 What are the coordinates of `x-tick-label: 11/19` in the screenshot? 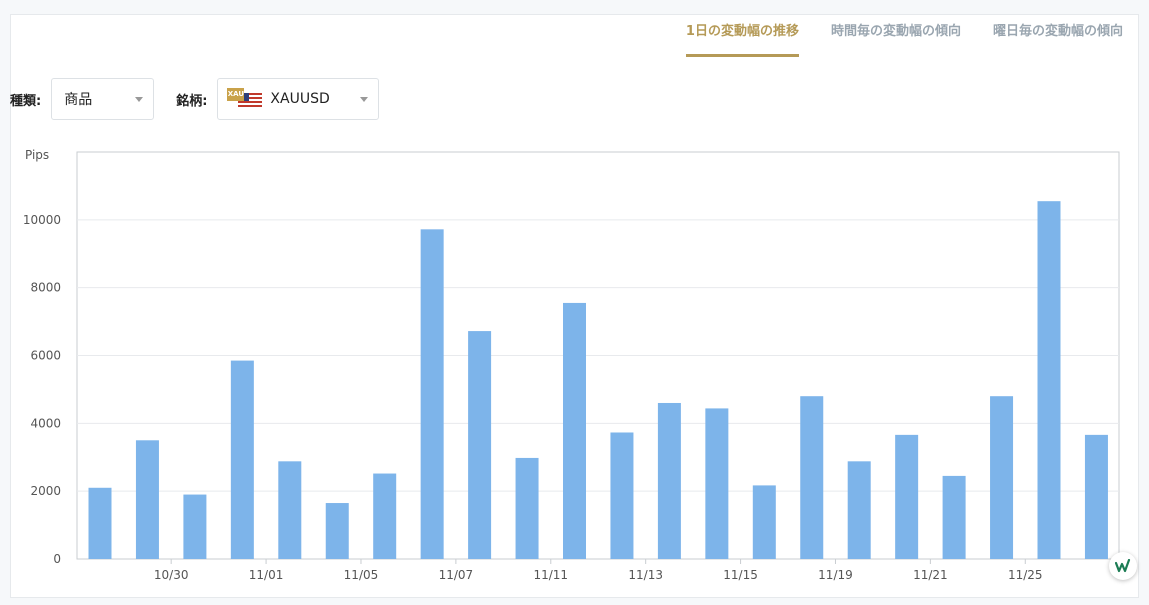 It's located at (835, 575).